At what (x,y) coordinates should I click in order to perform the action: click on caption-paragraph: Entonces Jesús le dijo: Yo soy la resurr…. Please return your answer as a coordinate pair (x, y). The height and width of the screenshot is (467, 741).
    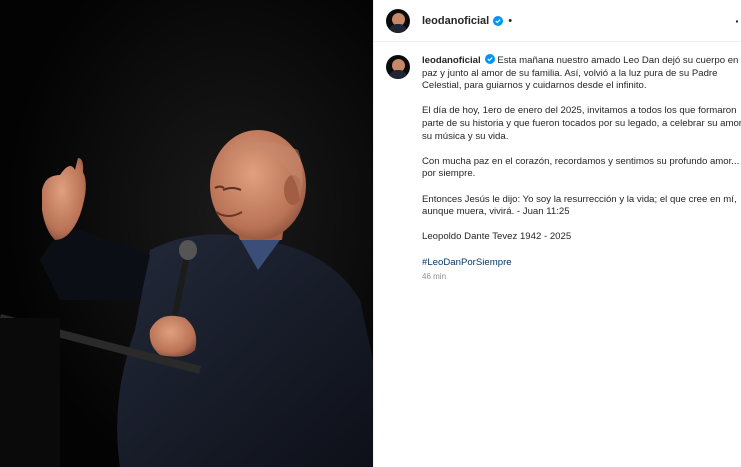
    Looking at the image, I should click on (579, 205).